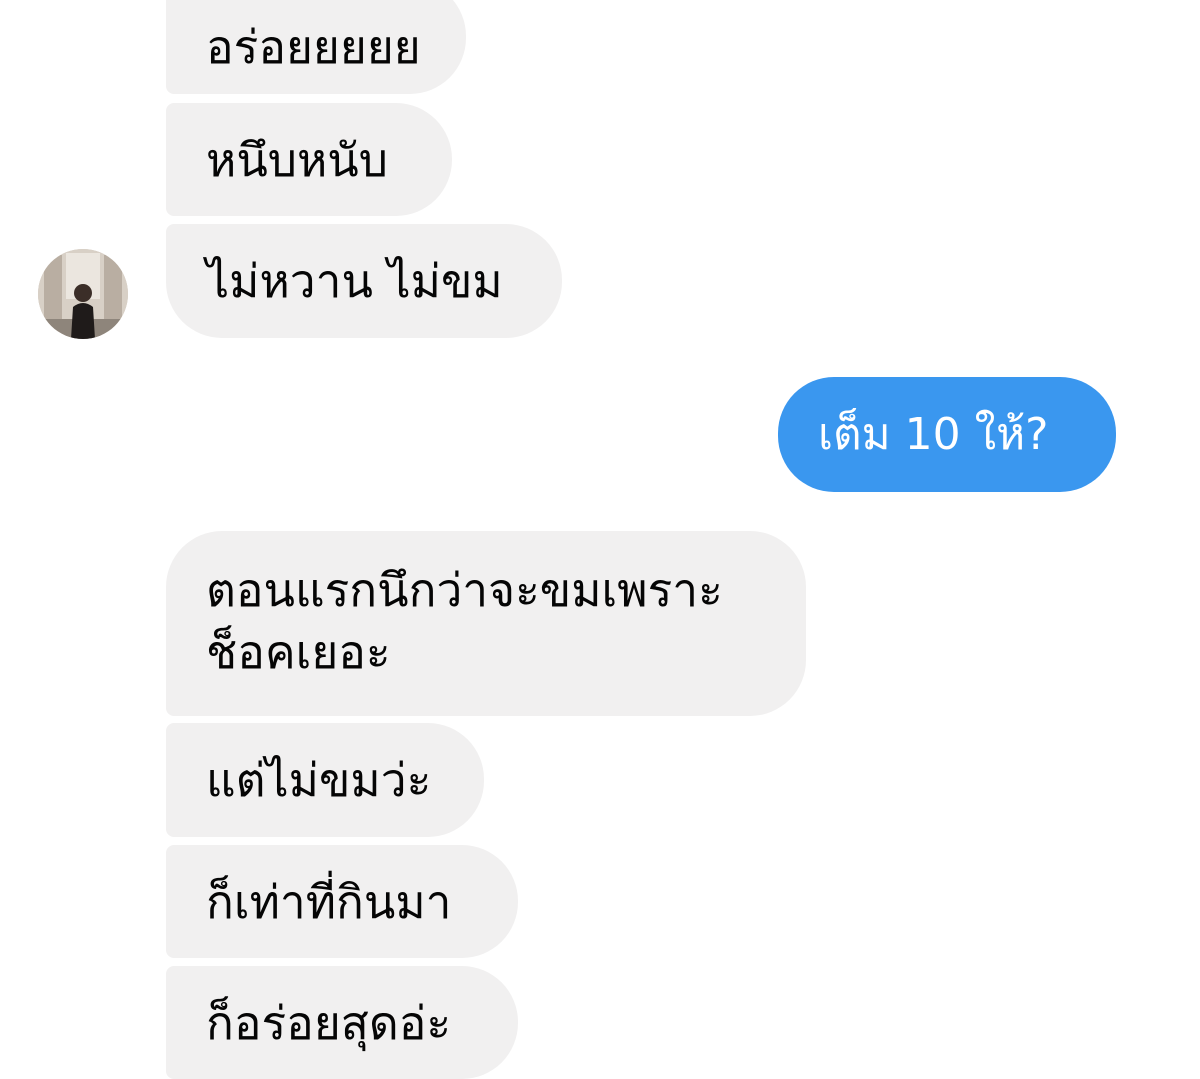 The height and width of the screenshot is (1079, 1200). Describe the element at coordinates (329, 1022) in the screenshot. I see `message-text: ก็อร่อยสุดอ่ะ` at that location.